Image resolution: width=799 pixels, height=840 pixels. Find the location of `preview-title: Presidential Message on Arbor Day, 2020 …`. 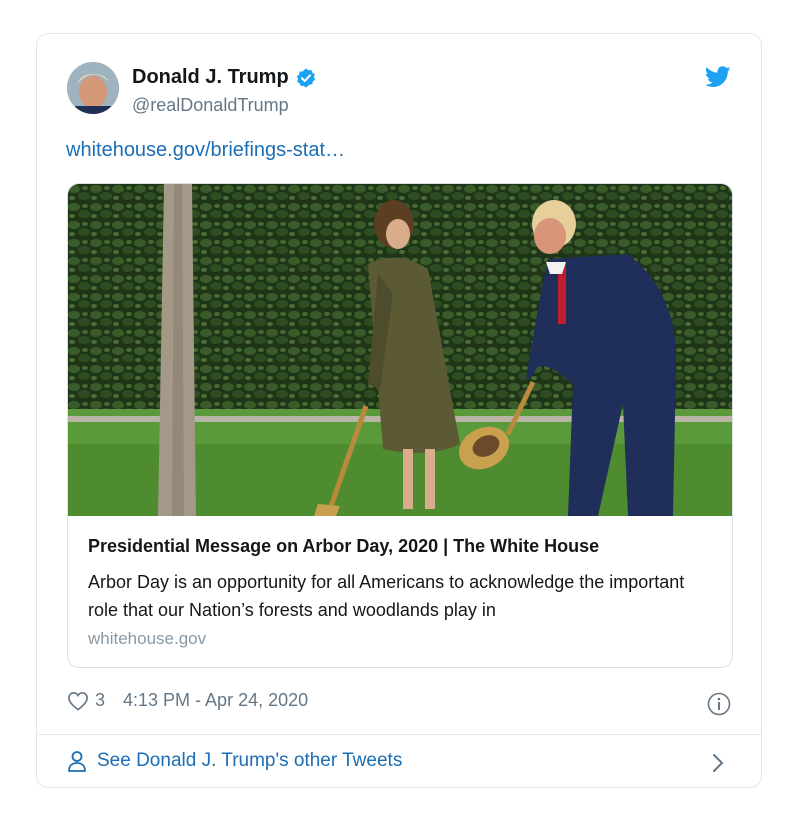

preview-title: Presidential Message on Arbor Day, 2020 … is located at coordinates (344, 546).